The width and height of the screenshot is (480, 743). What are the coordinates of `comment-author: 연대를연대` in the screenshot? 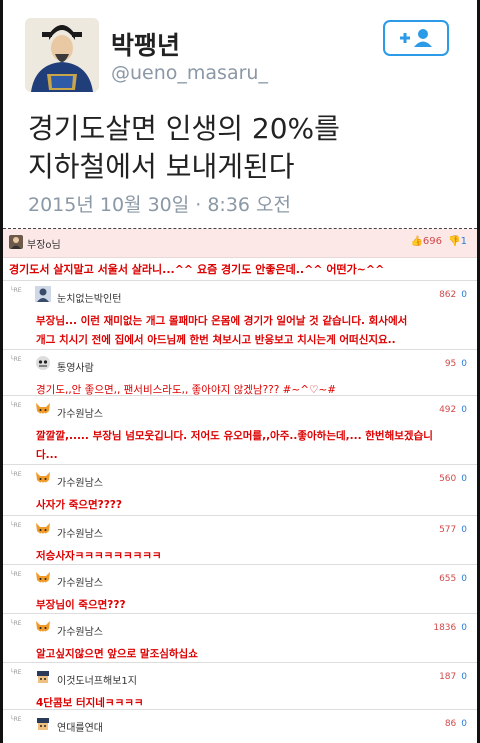 It's located at (80, 726).